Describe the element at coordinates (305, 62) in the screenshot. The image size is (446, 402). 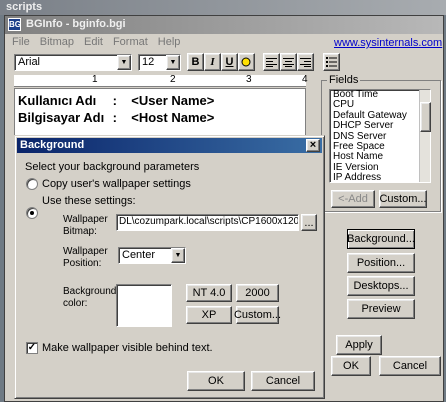
I see `align-right-icon` at that location.